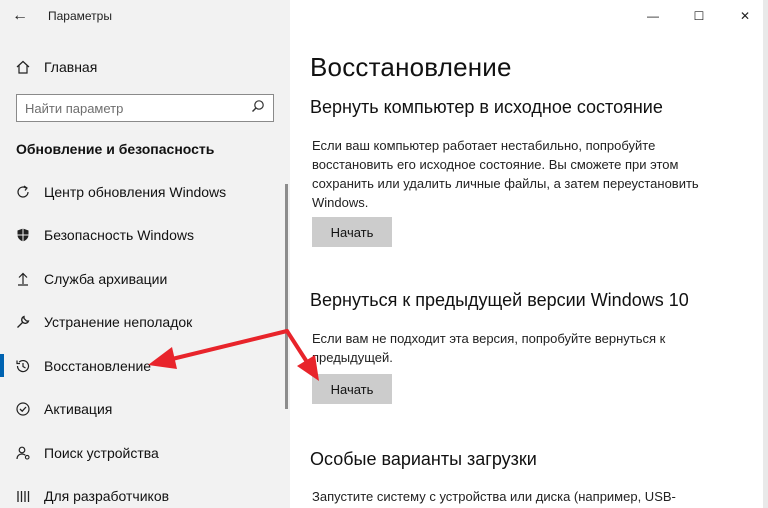  I want to click on page-title: Восстановление, so click(411, 67).